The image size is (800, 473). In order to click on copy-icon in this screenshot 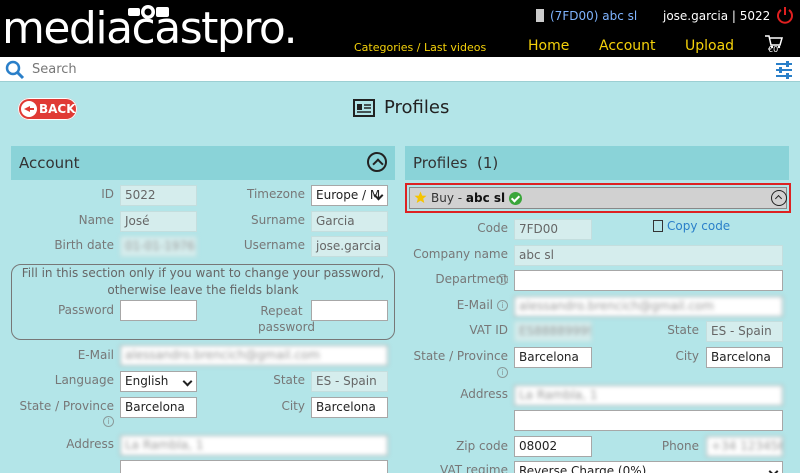, I will do `click(658, 226)`.